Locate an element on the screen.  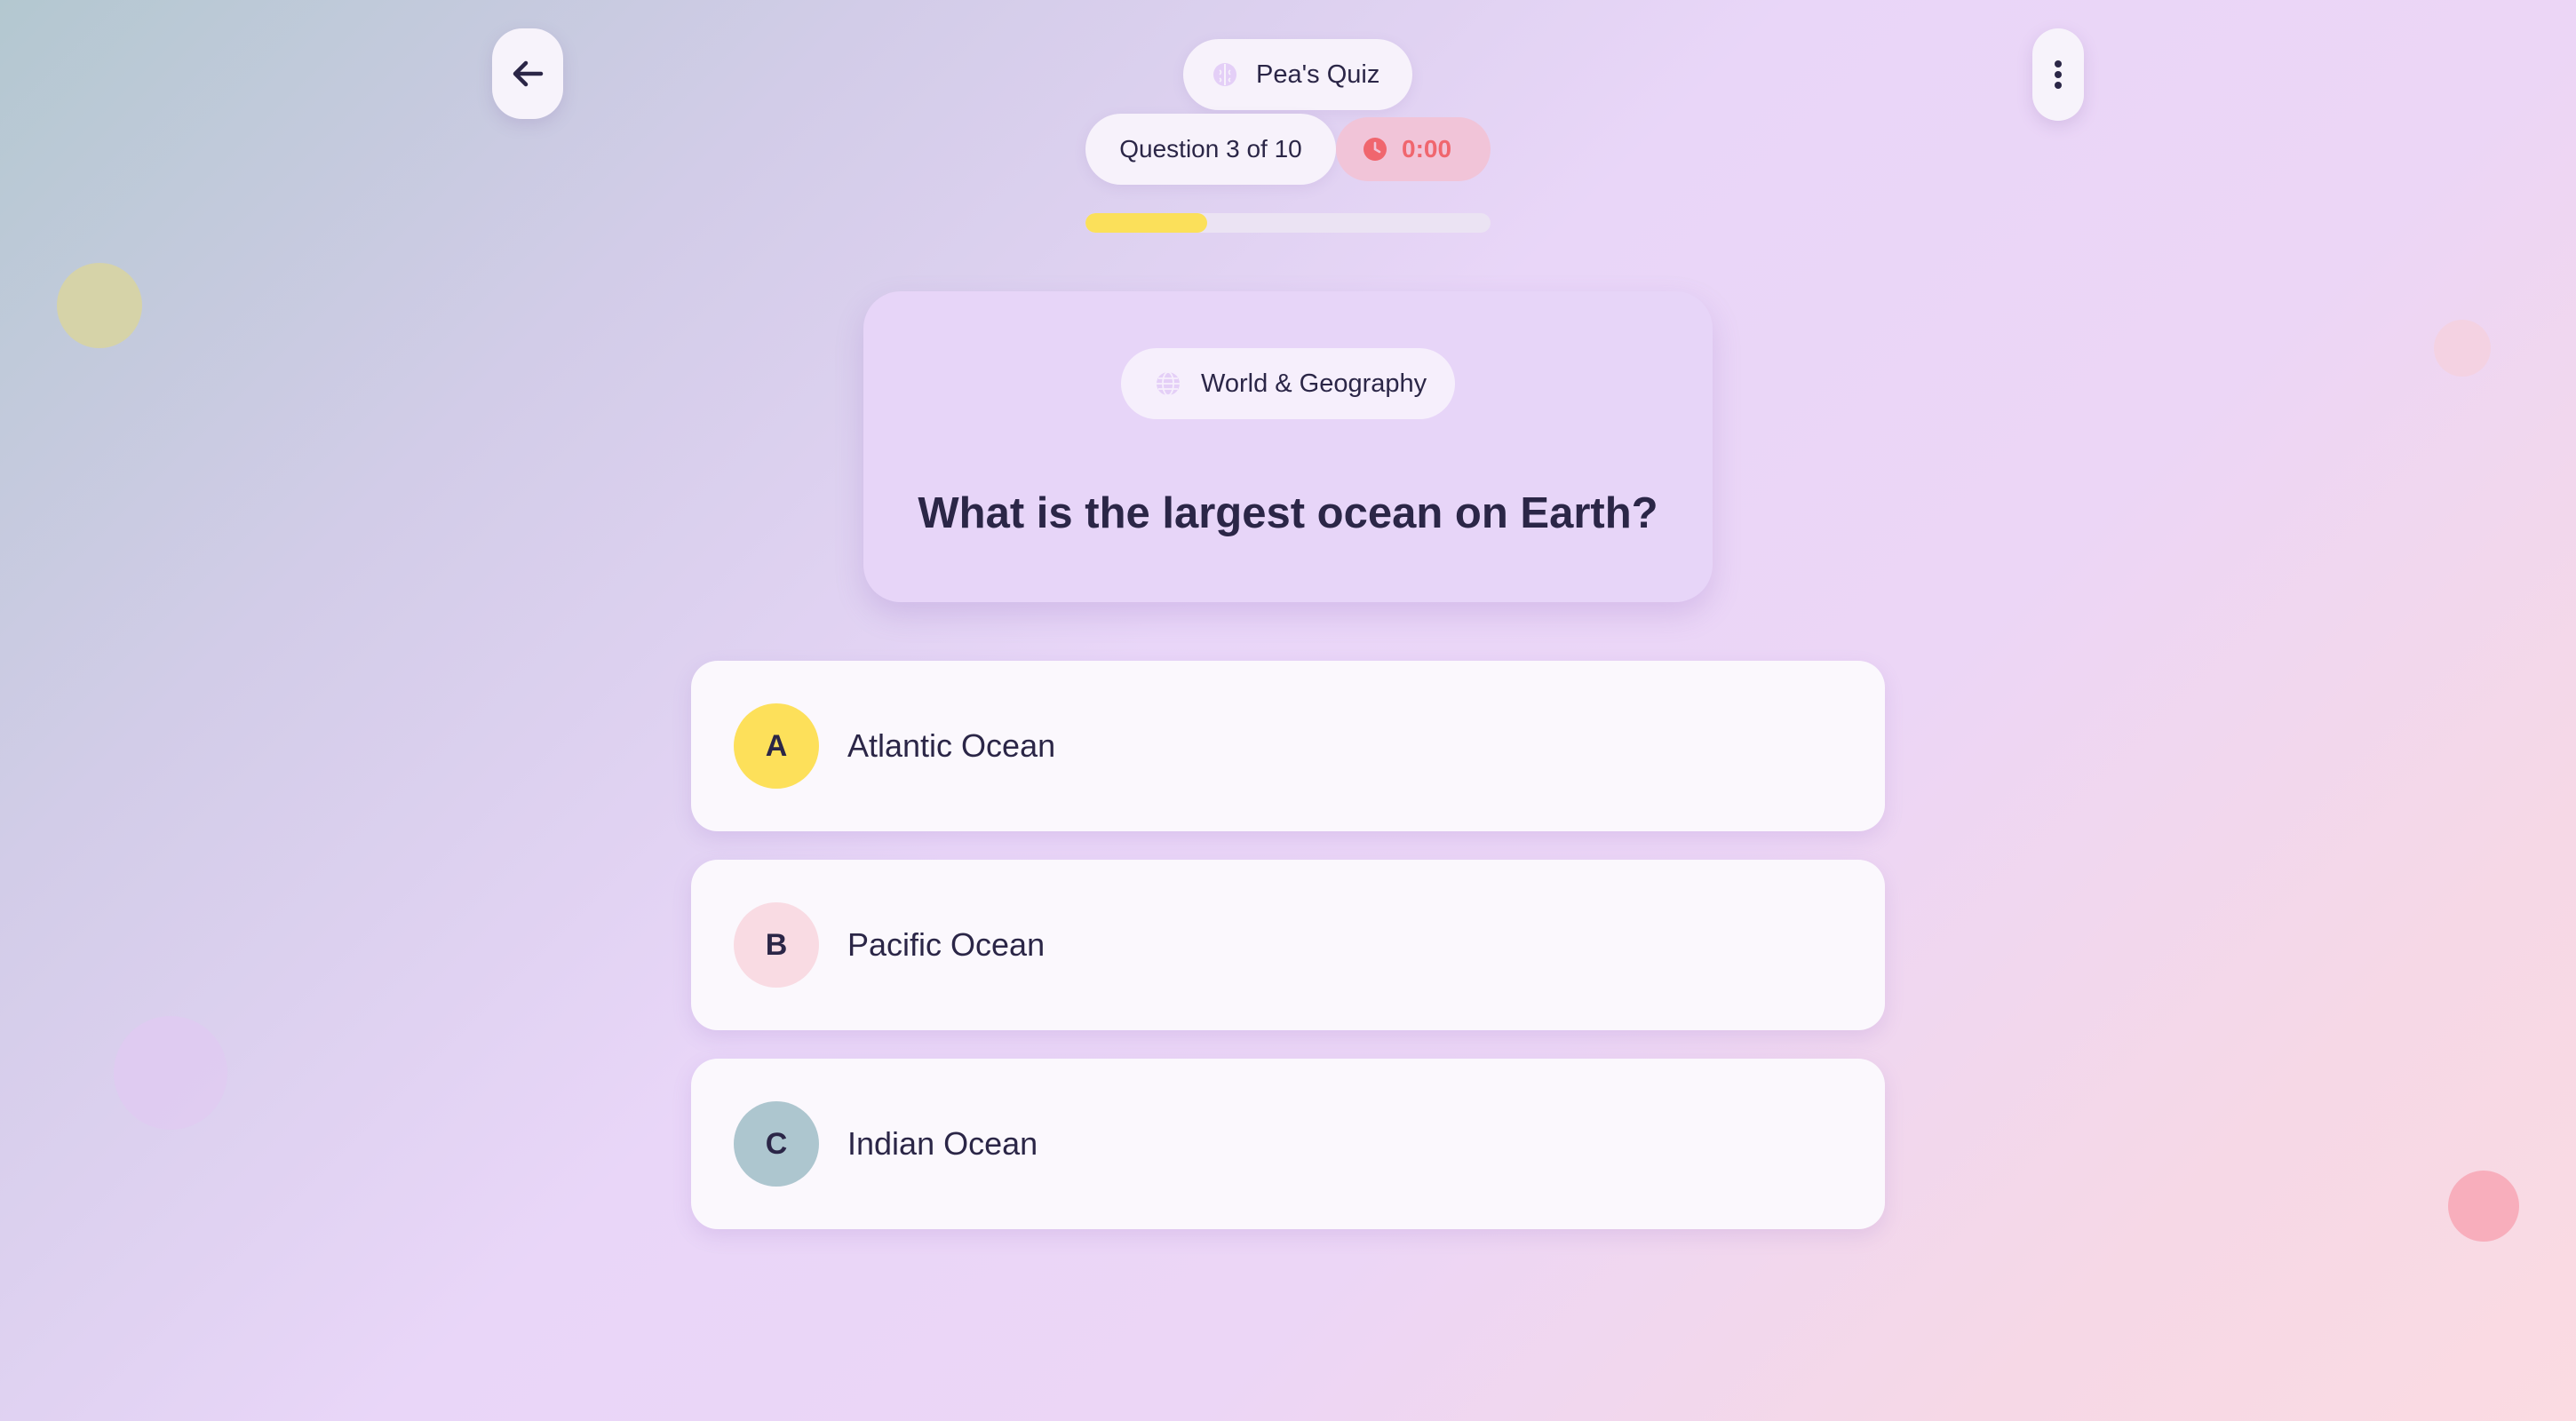
option-letter-badge: C is located at coordinates (776, 1144).